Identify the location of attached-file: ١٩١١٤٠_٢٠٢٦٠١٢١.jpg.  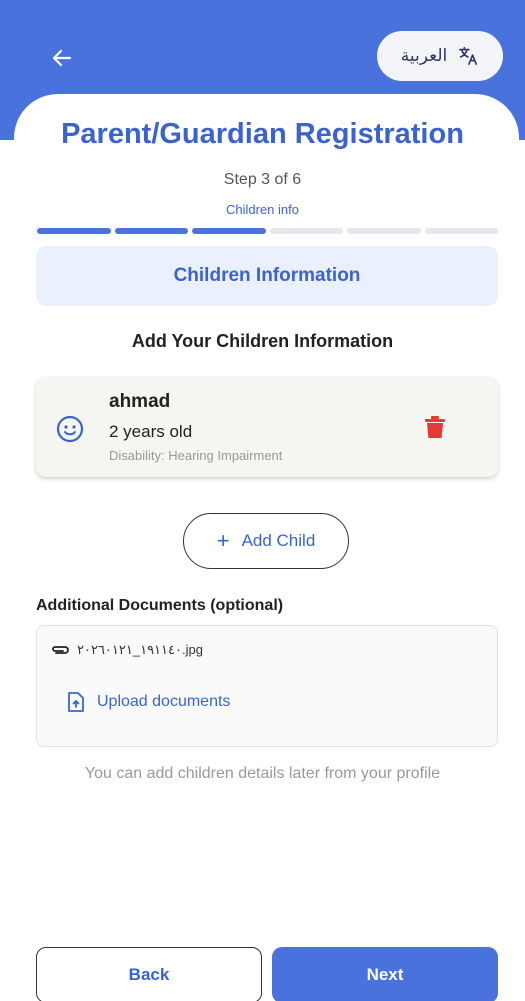
(127, 650).